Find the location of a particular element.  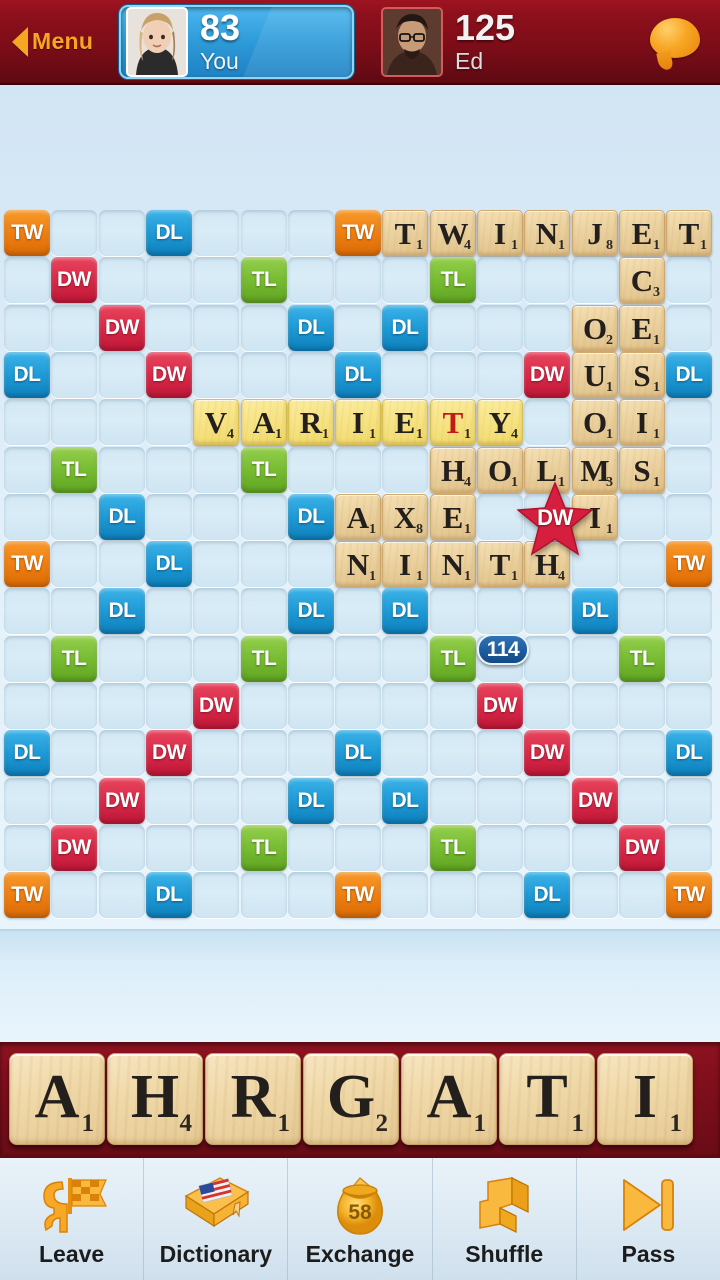

player-score-ed: 125 Ed is located at coordinates (501, 42).